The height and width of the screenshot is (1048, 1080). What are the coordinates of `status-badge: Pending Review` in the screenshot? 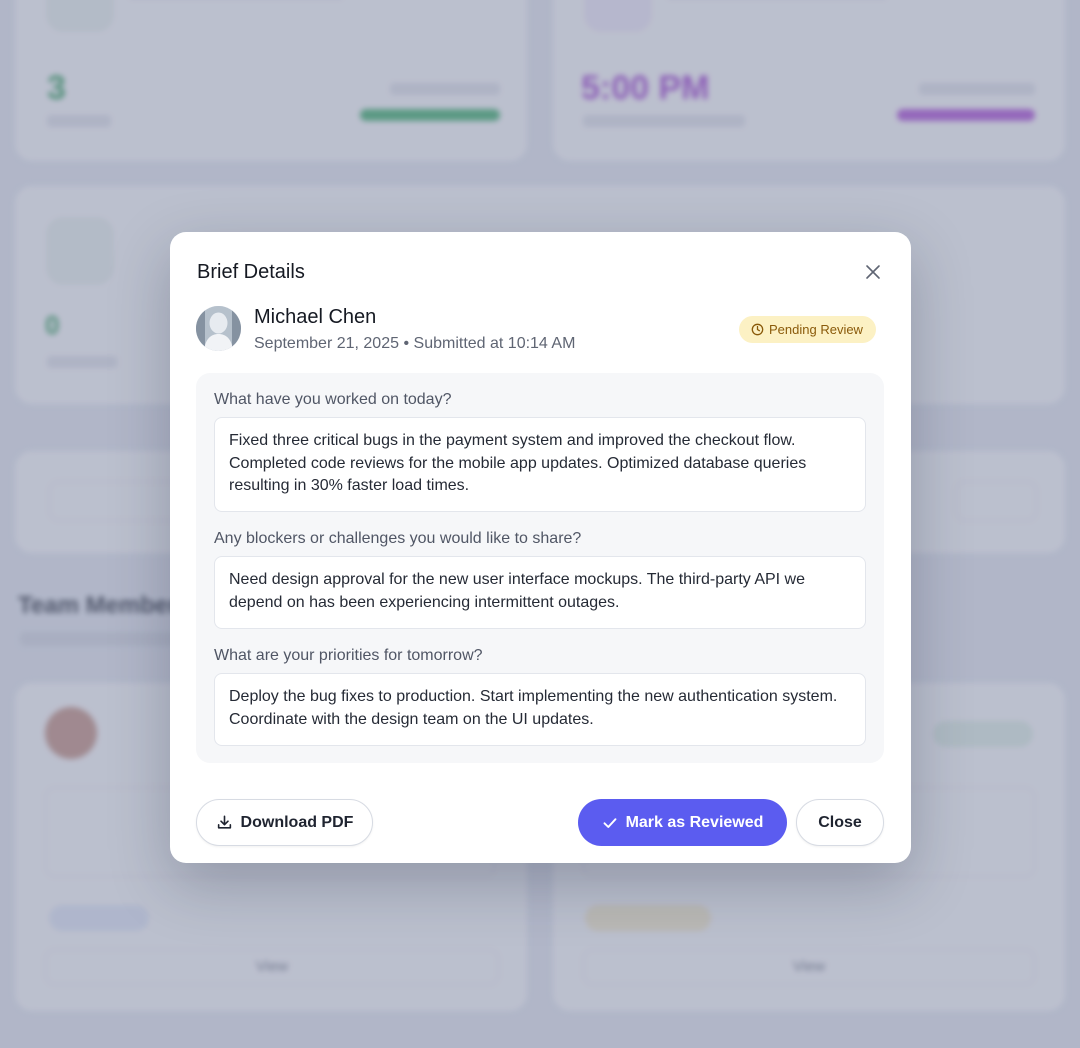 It's located at (807, 329).